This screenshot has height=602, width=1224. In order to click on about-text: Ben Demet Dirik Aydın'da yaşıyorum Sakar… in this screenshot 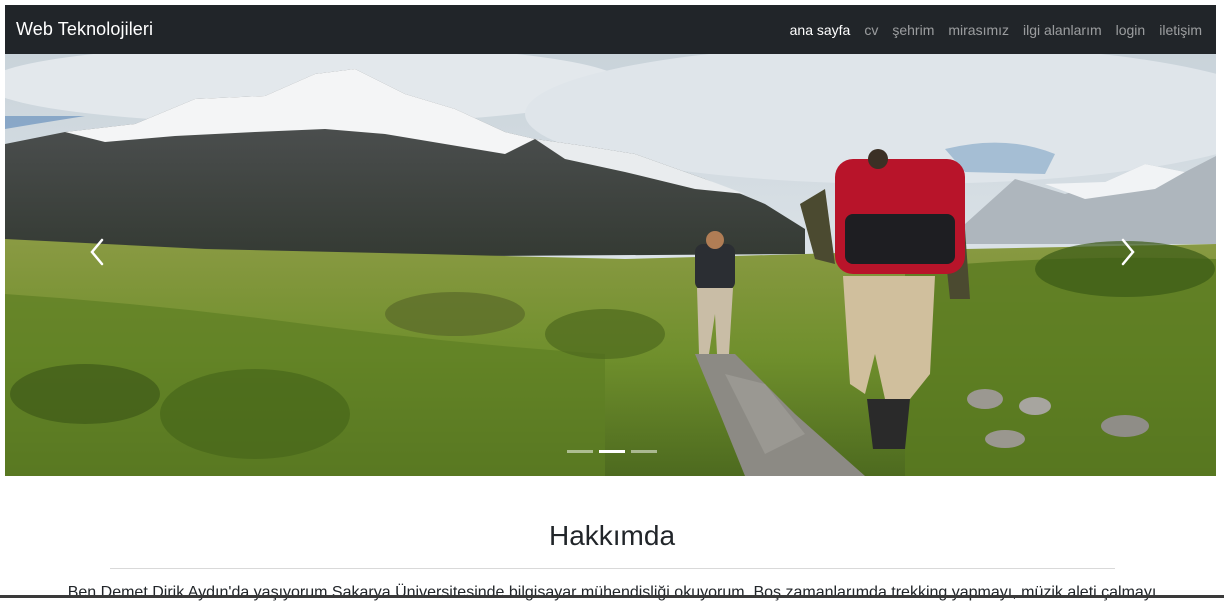, I will do `click(612, 592)`.